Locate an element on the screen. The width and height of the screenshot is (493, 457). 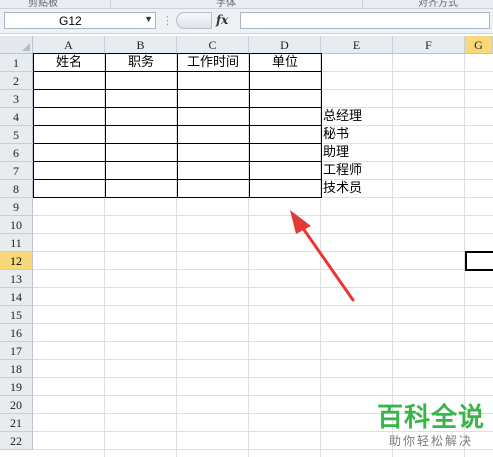
annotation-arrow-icon is located at coordinates (322, 256).